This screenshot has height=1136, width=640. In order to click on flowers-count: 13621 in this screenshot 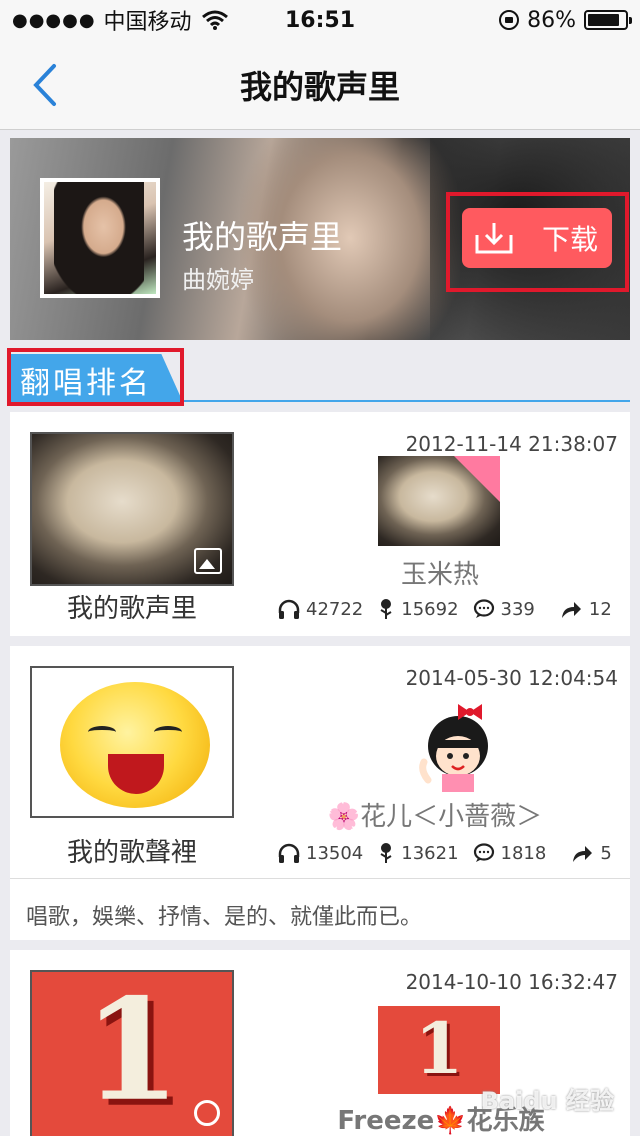, I will do `click(430, 853)`.